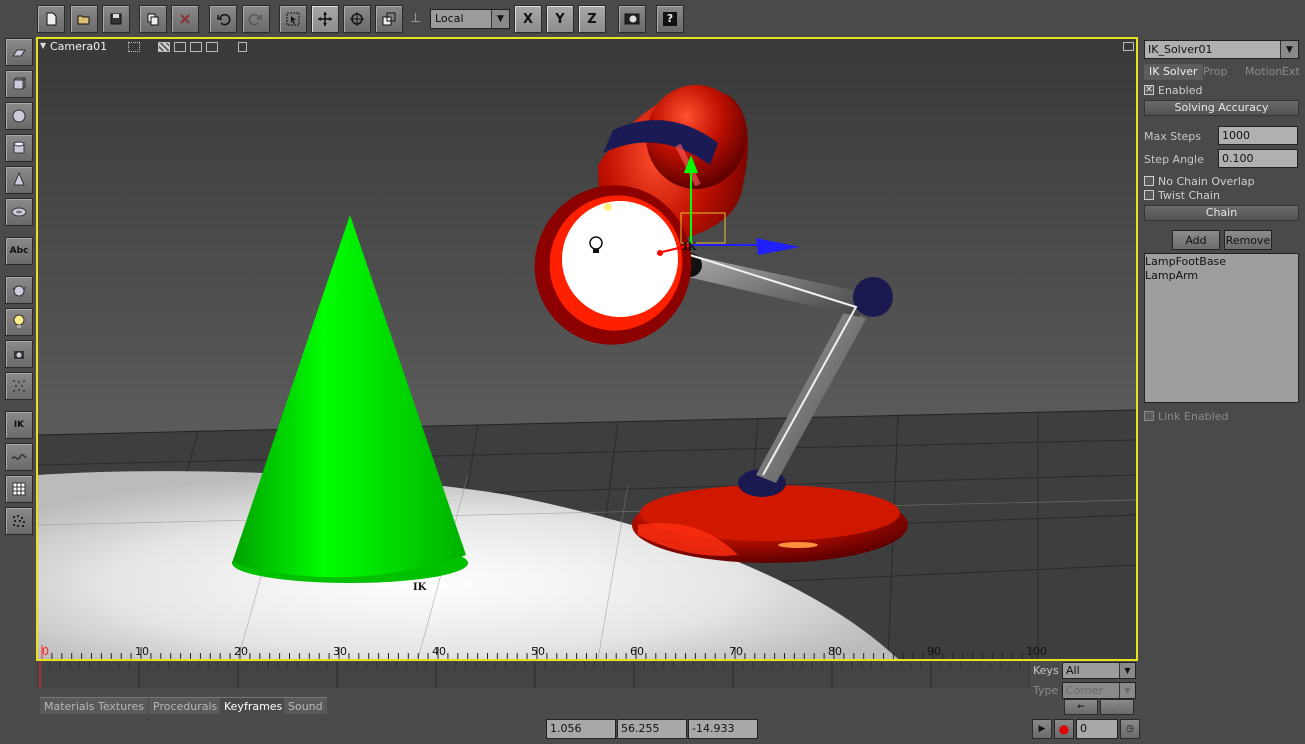 The image size is (1305, 744). I want to click on teapot-icon, so click(19, 290).